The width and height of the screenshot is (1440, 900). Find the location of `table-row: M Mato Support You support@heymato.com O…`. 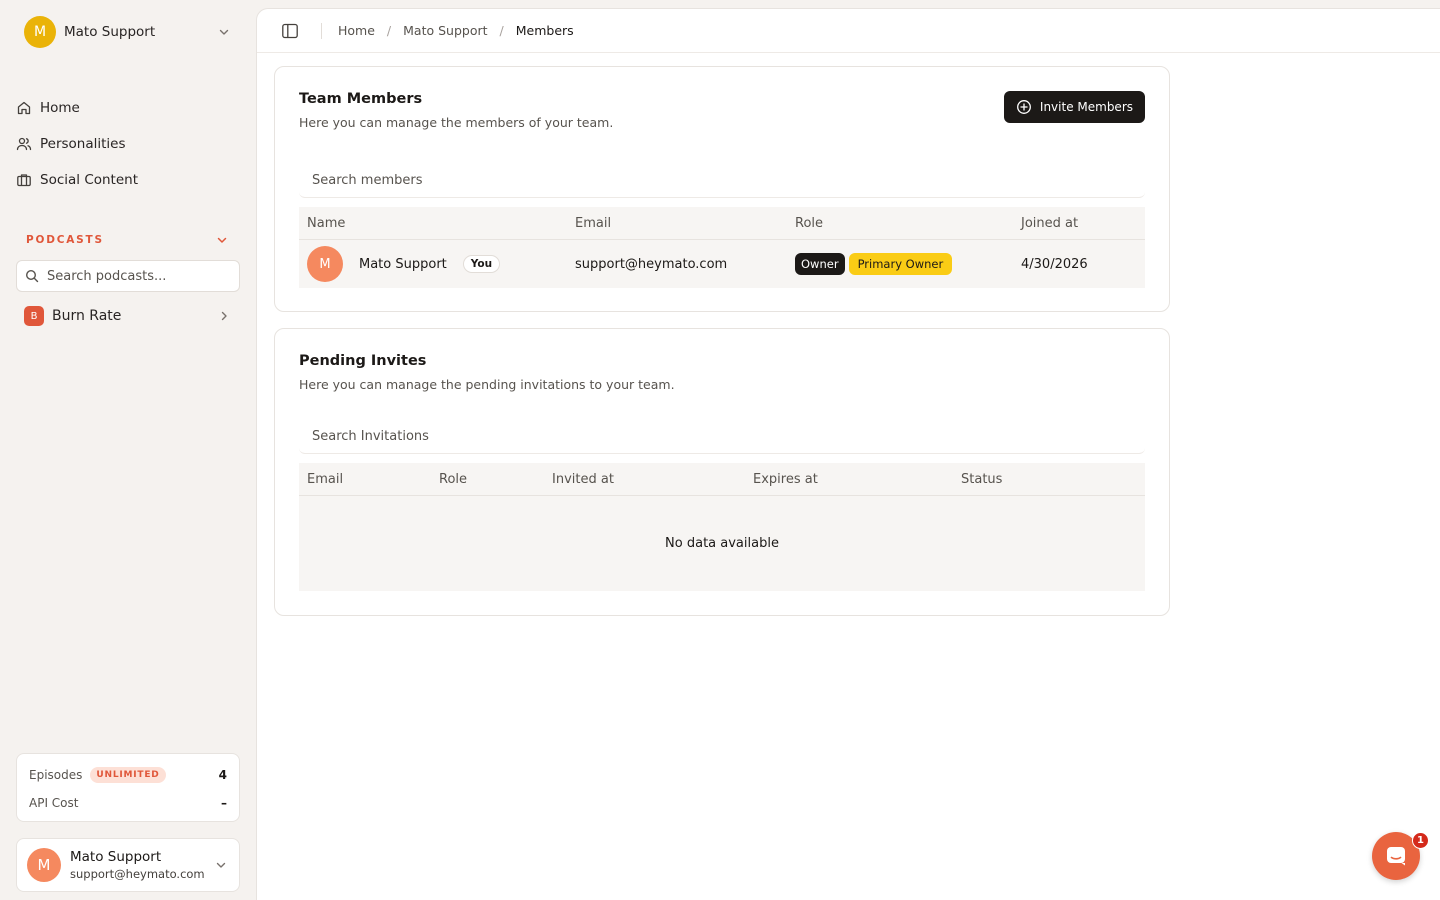

table-row: M Mato Support You support@heymato.com O… is located at coordinates (722, 264).